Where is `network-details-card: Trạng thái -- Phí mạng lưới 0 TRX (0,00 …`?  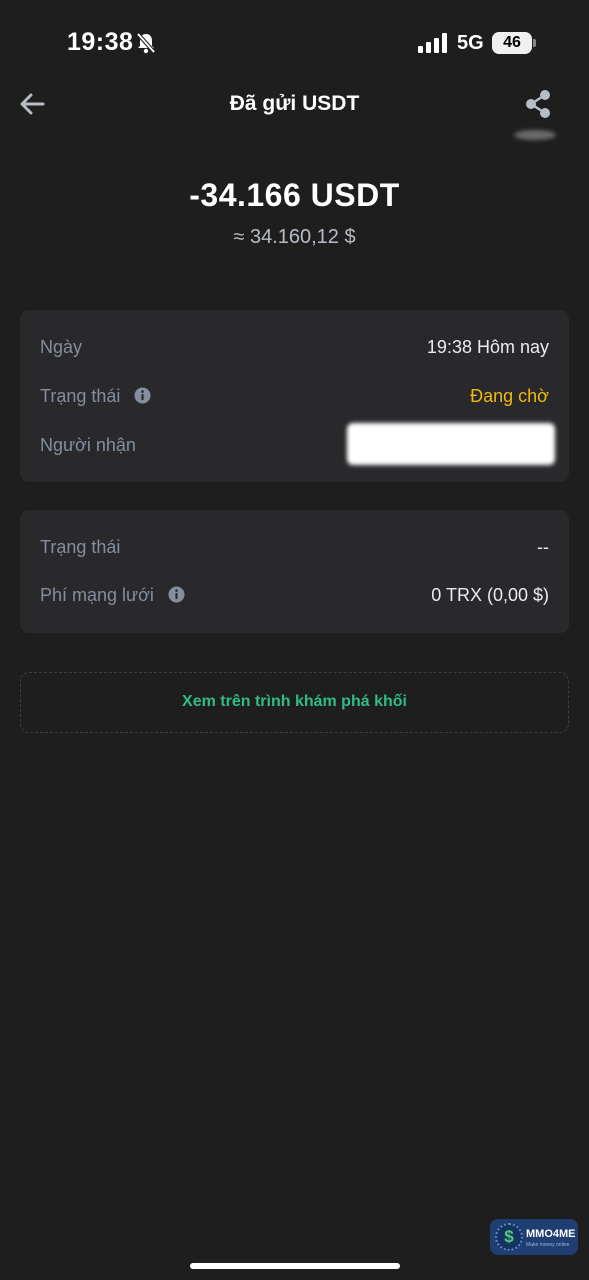
network-details-card: Trạng thái -- Phí mạng lưới 0 TRX (0,00 … is located at coordinates (294, 571).